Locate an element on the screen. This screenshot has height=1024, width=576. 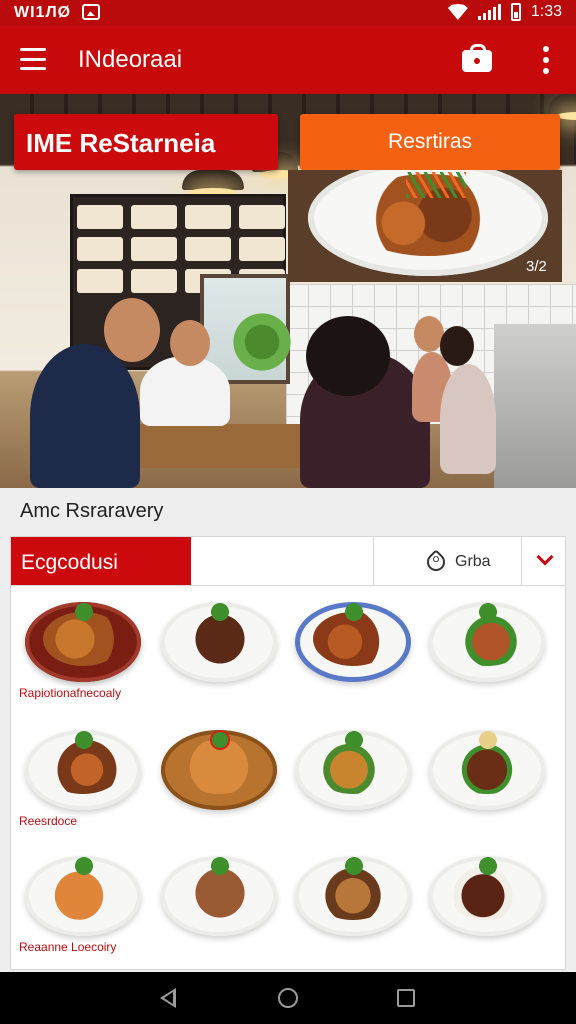
recents-icon is located at coordinates (406, 998).